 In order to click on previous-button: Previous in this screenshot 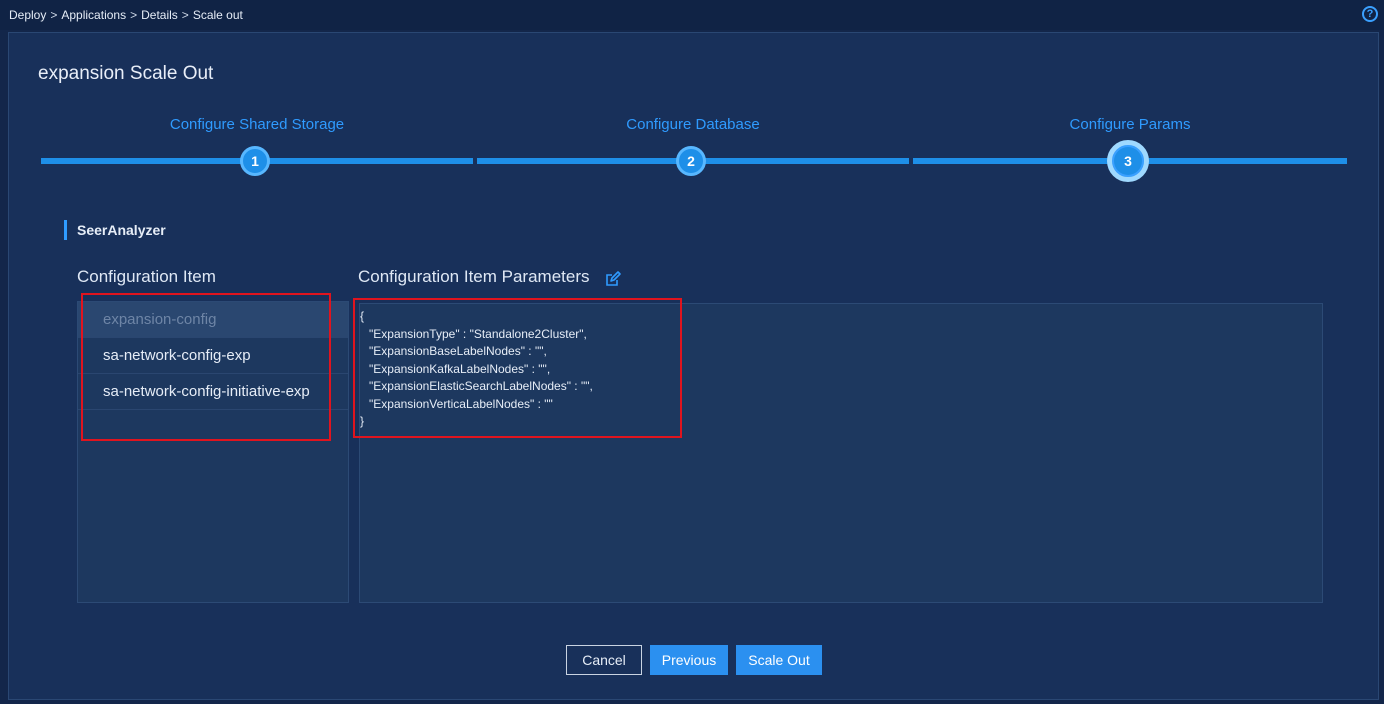, I will do `click(689, 660)`.